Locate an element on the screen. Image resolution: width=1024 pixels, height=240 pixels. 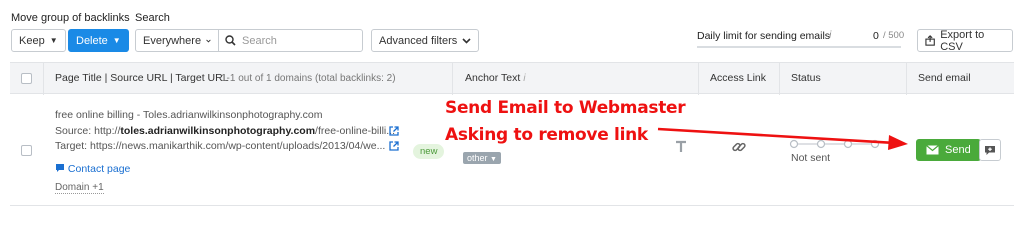
contact-page-link: Contact page is located at coordinates (92, 169).